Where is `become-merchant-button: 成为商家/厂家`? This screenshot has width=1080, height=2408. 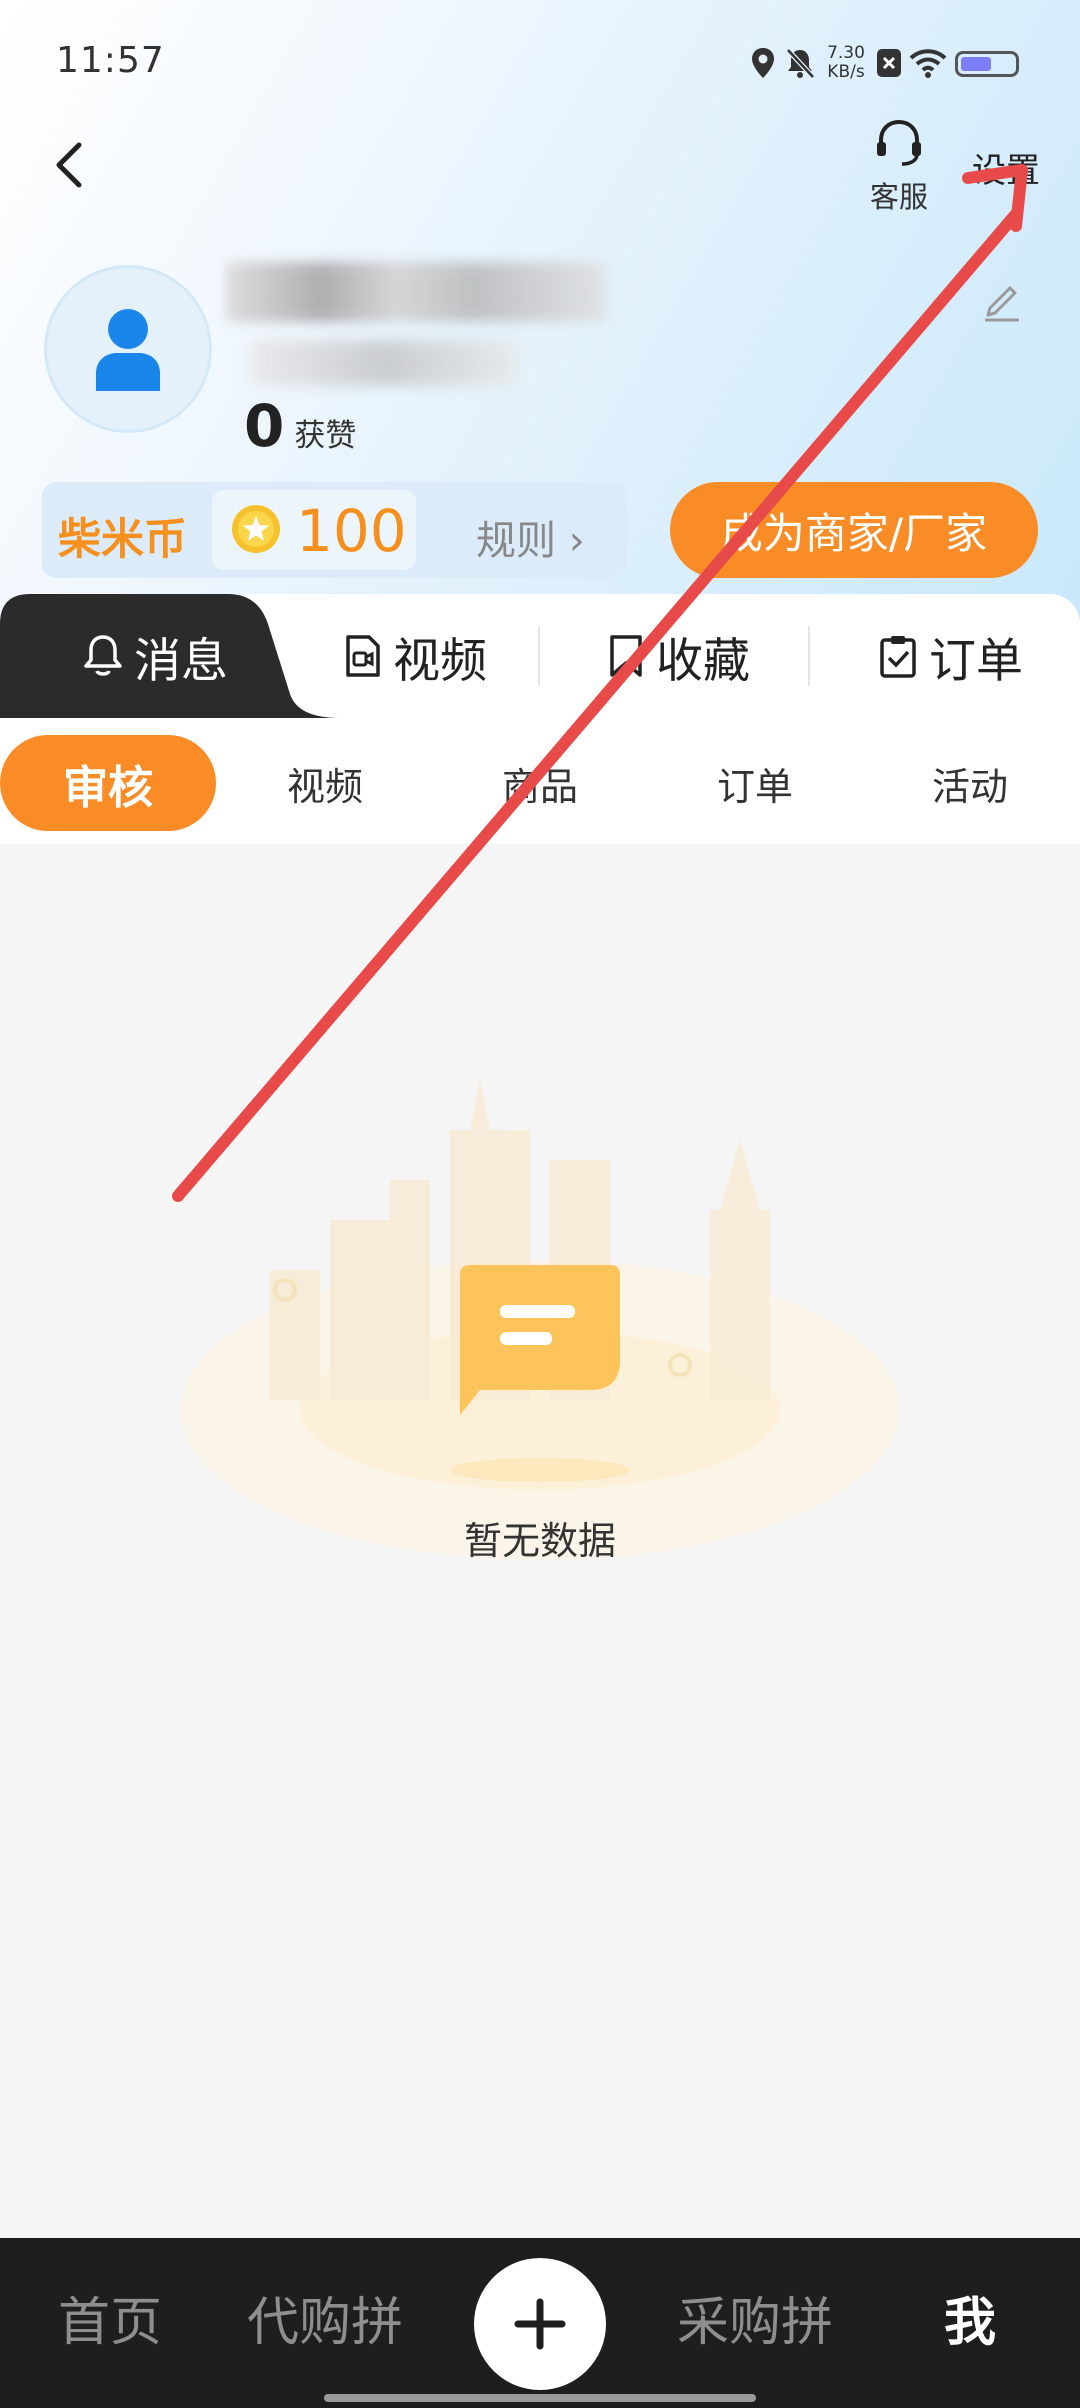
become-merchant-button: 成为商家/厂家 is located at coordinates (854, 530).